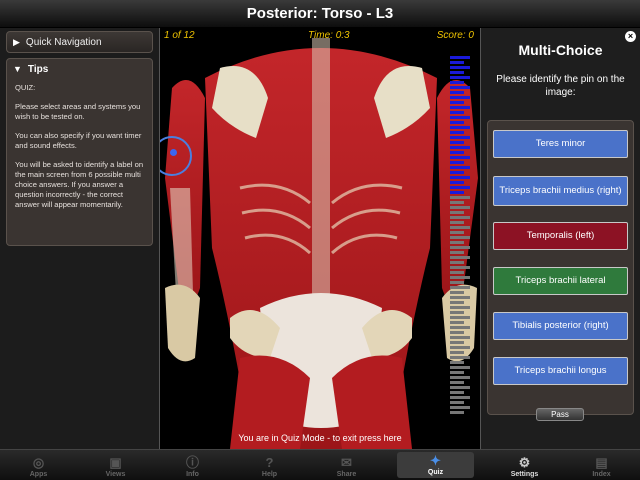 The image size is (640, 480). I want to click on question-counter: 1 of 12, so click(179, 35).